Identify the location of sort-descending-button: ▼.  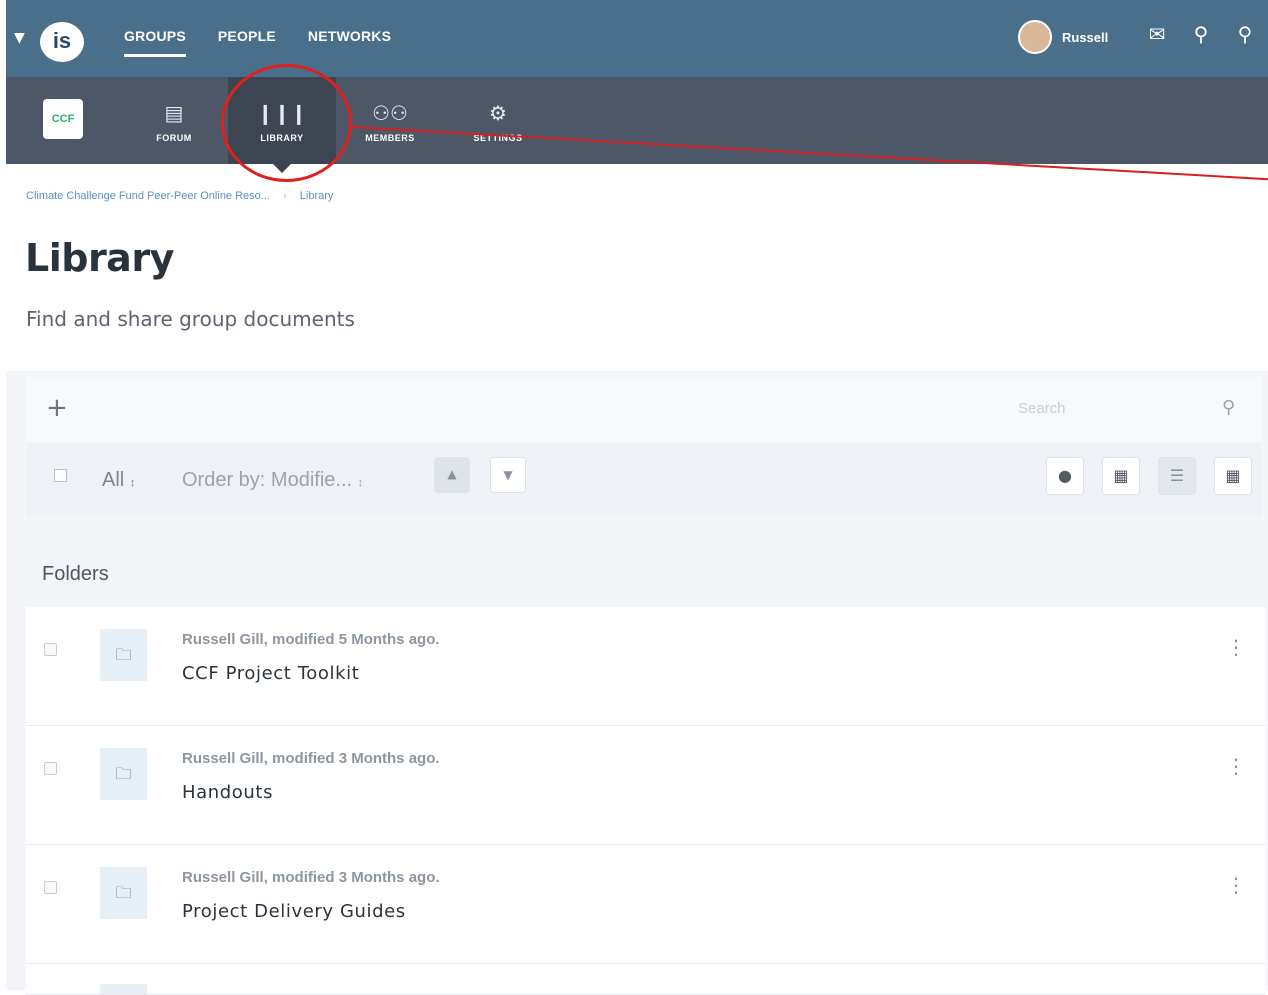
(508, 475).